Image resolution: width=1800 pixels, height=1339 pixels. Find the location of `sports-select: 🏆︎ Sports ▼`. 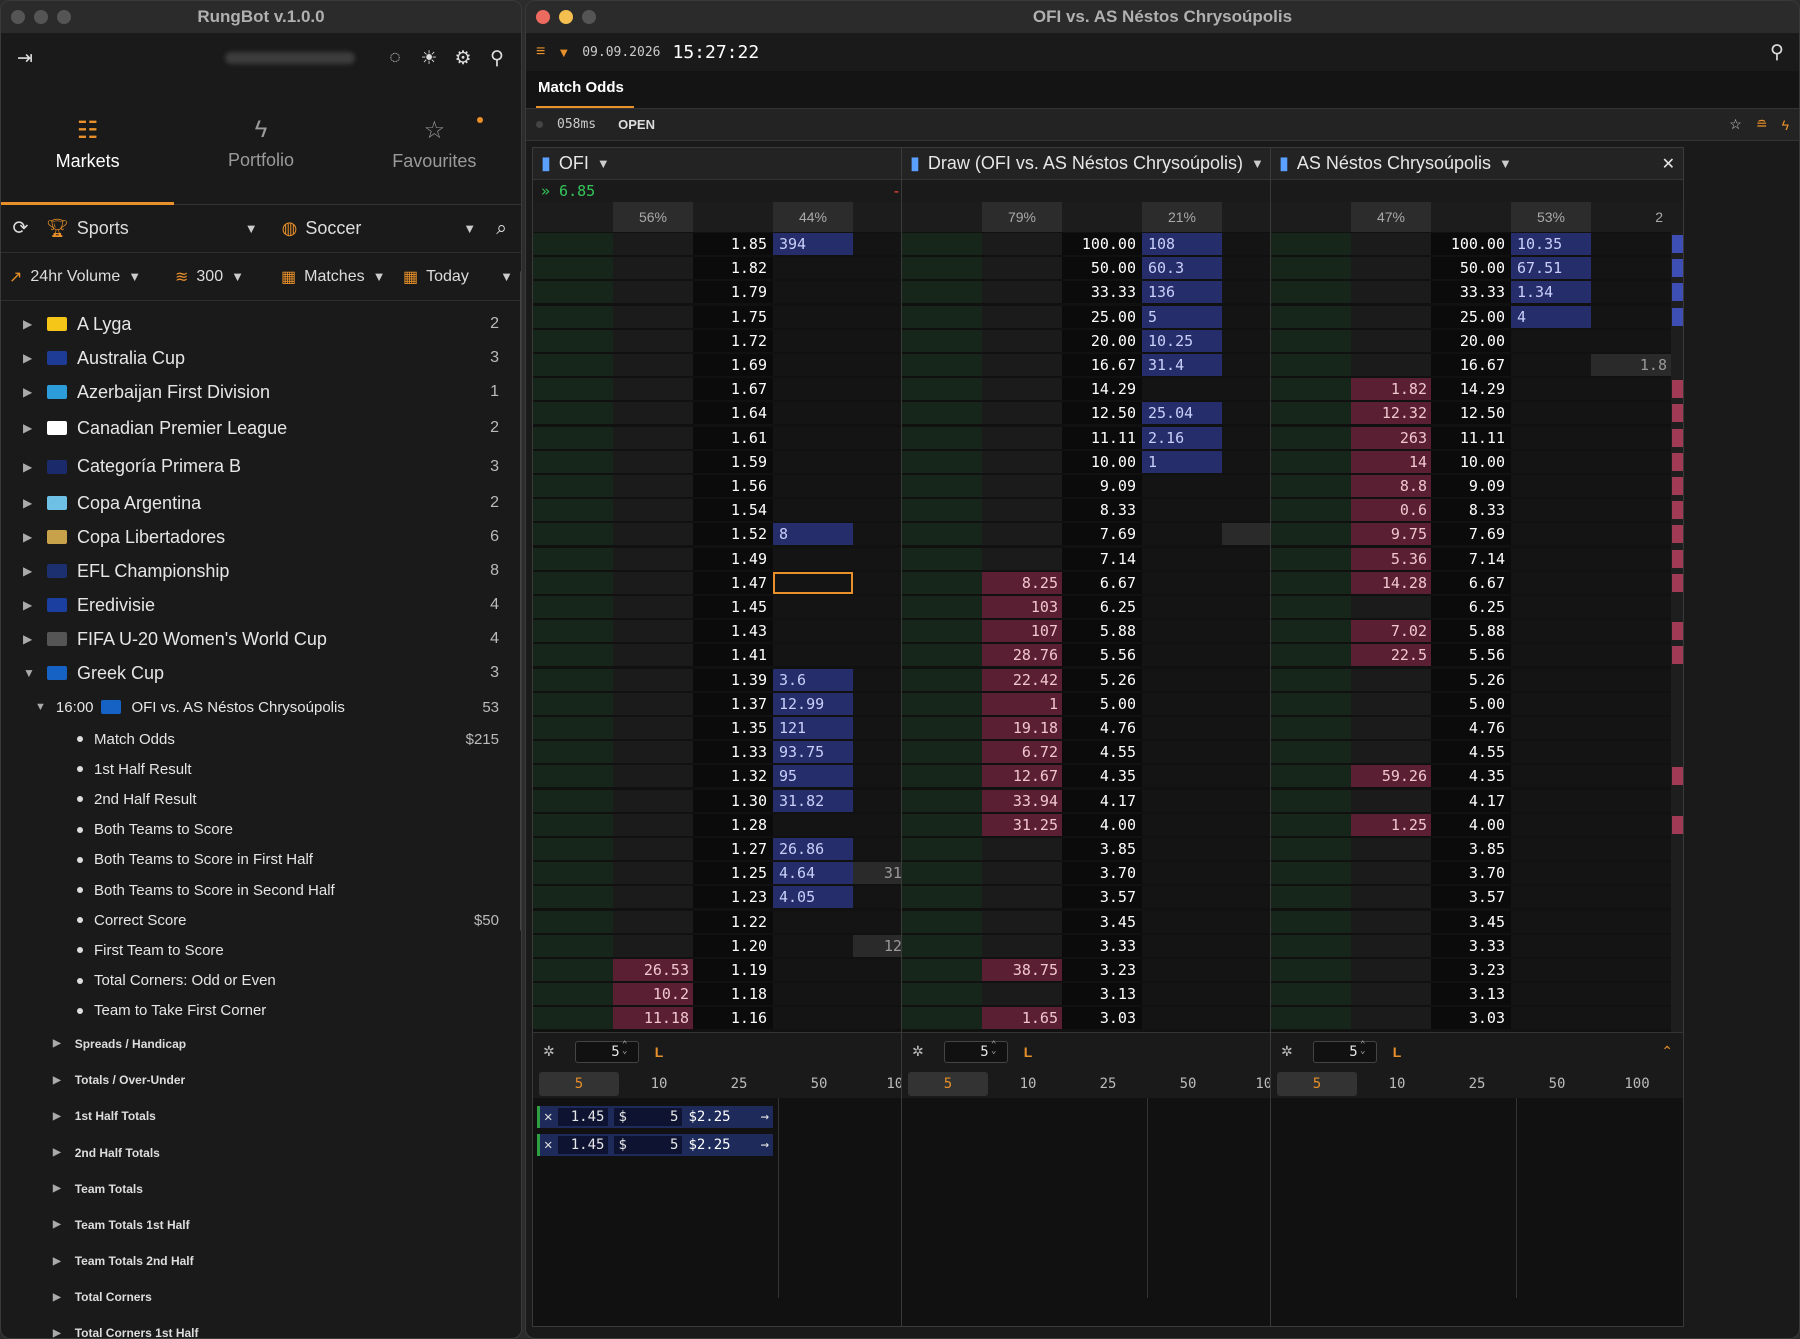

sports-select: 🏆︎ Sports ▼ is located at coordinates (152, 228).